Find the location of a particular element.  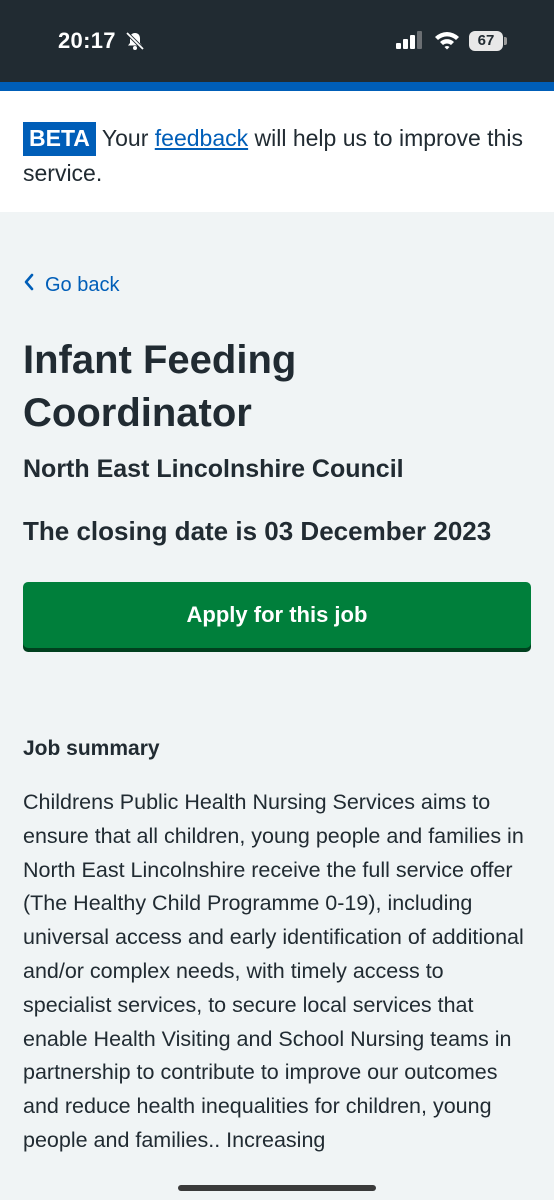

battery-level: 67 is located at coordinates (486, 41).